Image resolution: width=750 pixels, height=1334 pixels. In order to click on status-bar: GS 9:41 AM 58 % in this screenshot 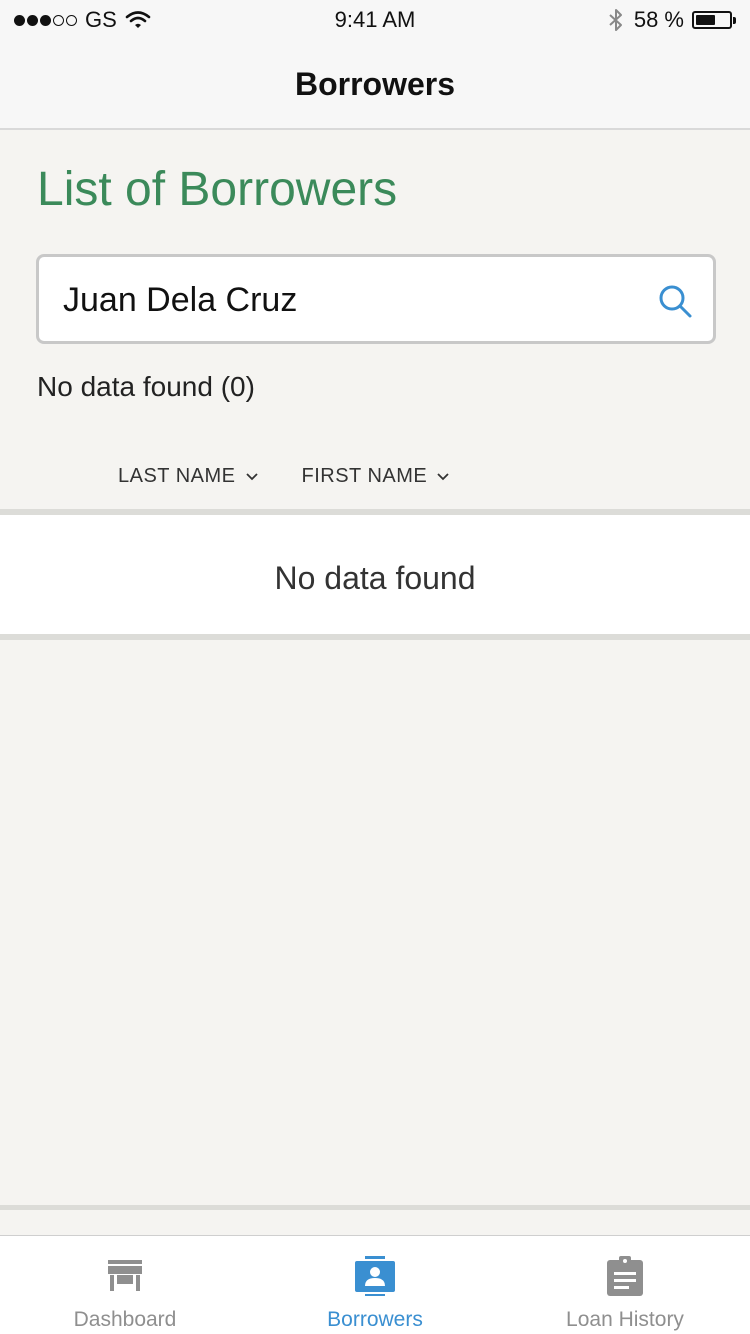, I will do `click(375, 20)`.